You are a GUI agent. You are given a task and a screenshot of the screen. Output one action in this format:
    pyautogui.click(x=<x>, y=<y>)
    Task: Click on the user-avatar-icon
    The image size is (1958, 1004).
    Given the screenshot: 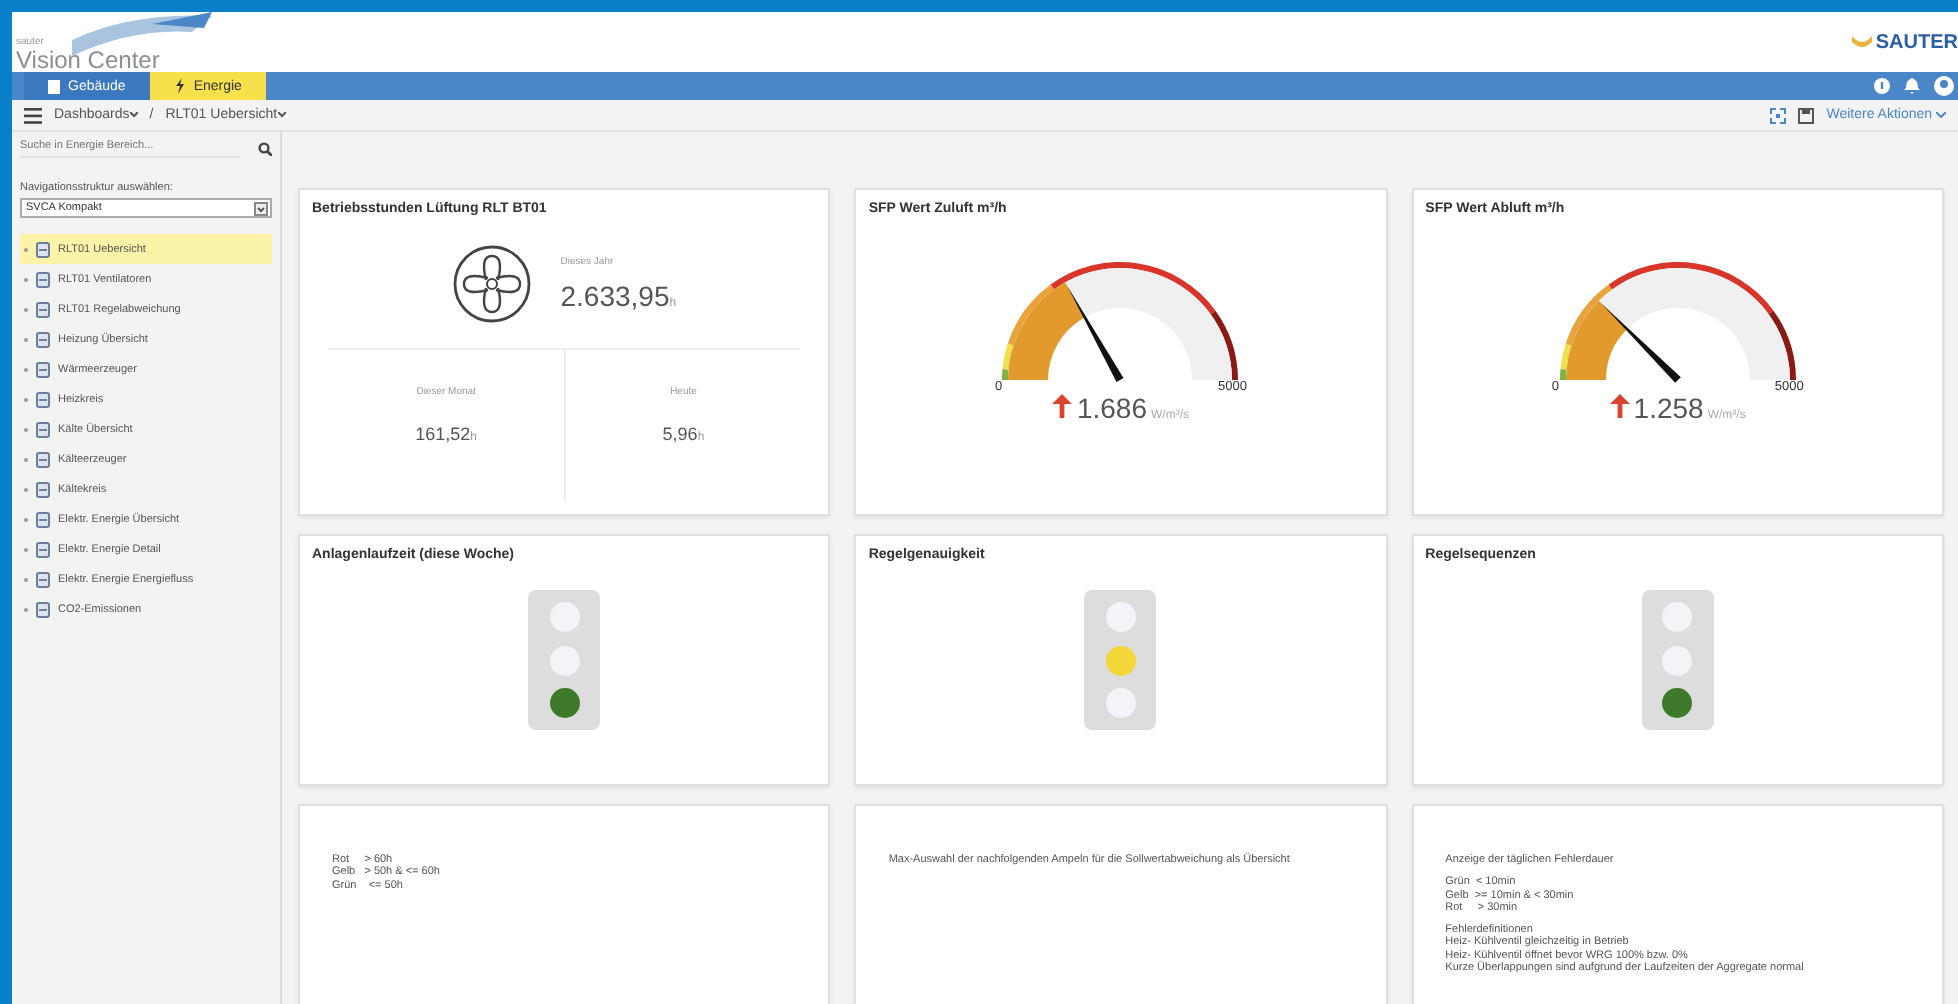 What is the action you would take?
    pyautogui.click(x=1944, y=86)
    